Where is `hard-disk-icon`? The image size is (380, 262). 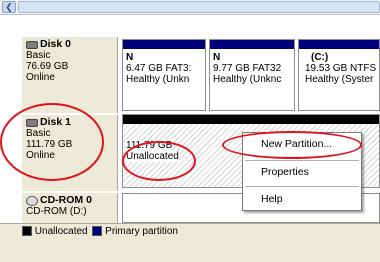
hard-disk-icon is located at coordinates (32, 44).